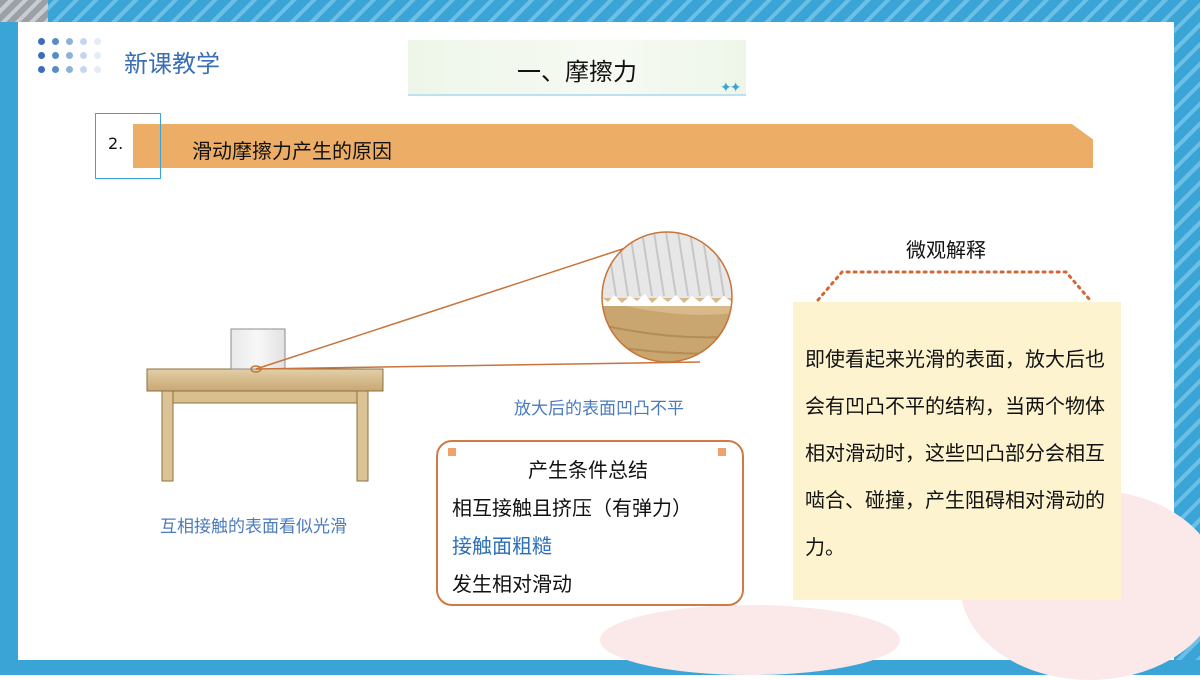  Describe the element at coordinates (946, 250) in the screenshot. I see `micro-explanation-title: 微观解释` at that location.